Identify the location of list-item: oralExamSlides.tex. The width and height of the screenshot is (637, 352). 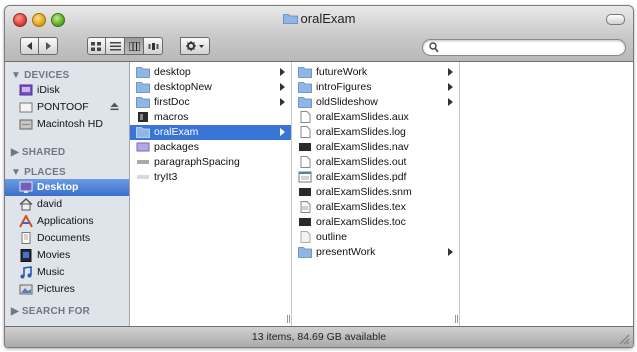
(375, 207).